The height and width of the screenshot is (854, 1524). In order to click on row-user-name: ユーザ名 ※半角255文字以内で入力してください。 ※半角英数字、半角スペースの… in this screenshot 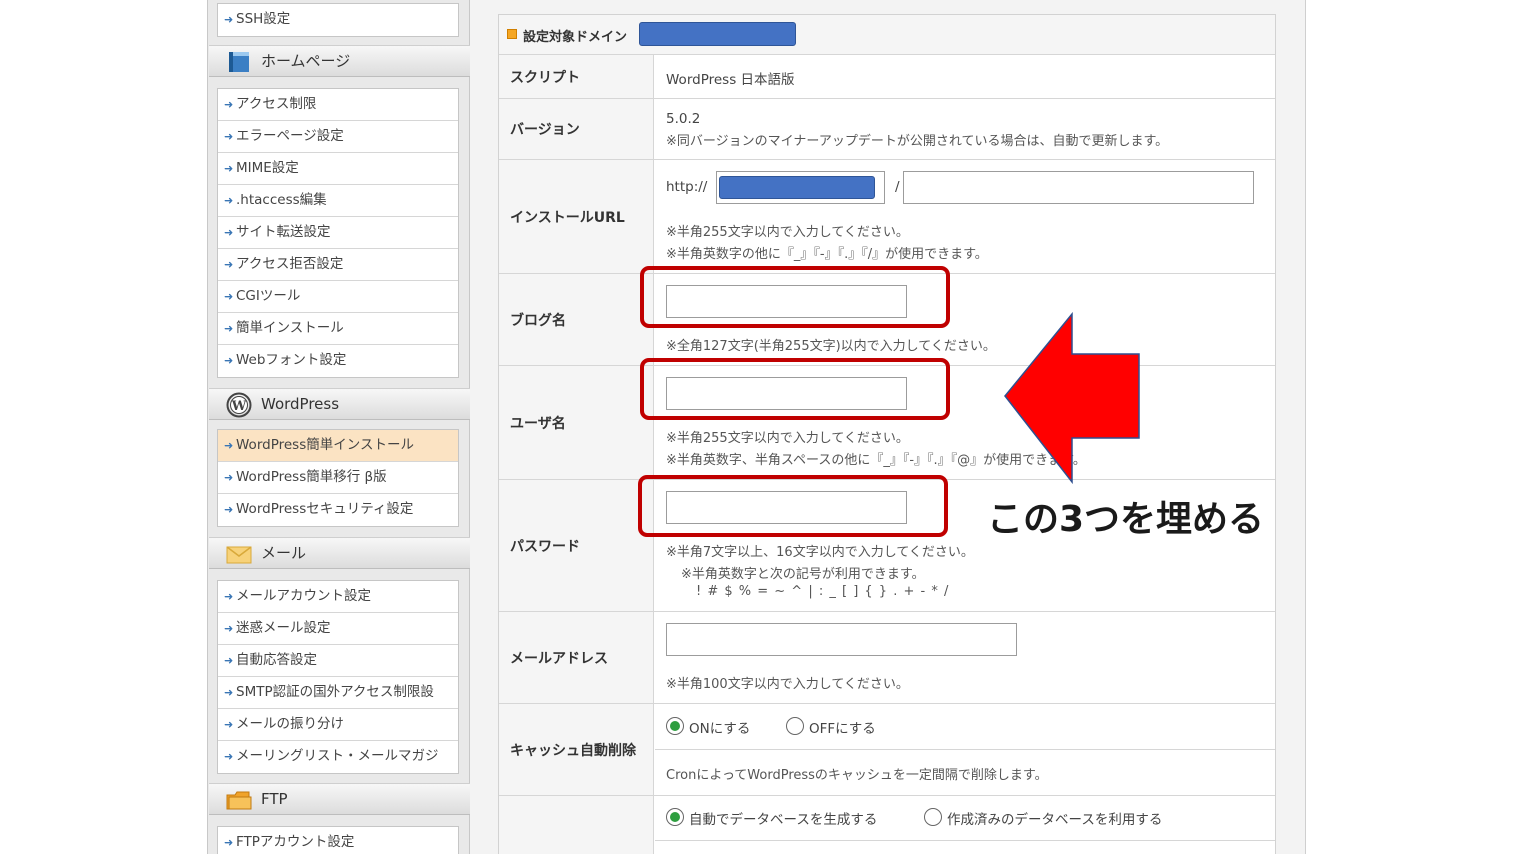, I will do `click(887, 423)`.